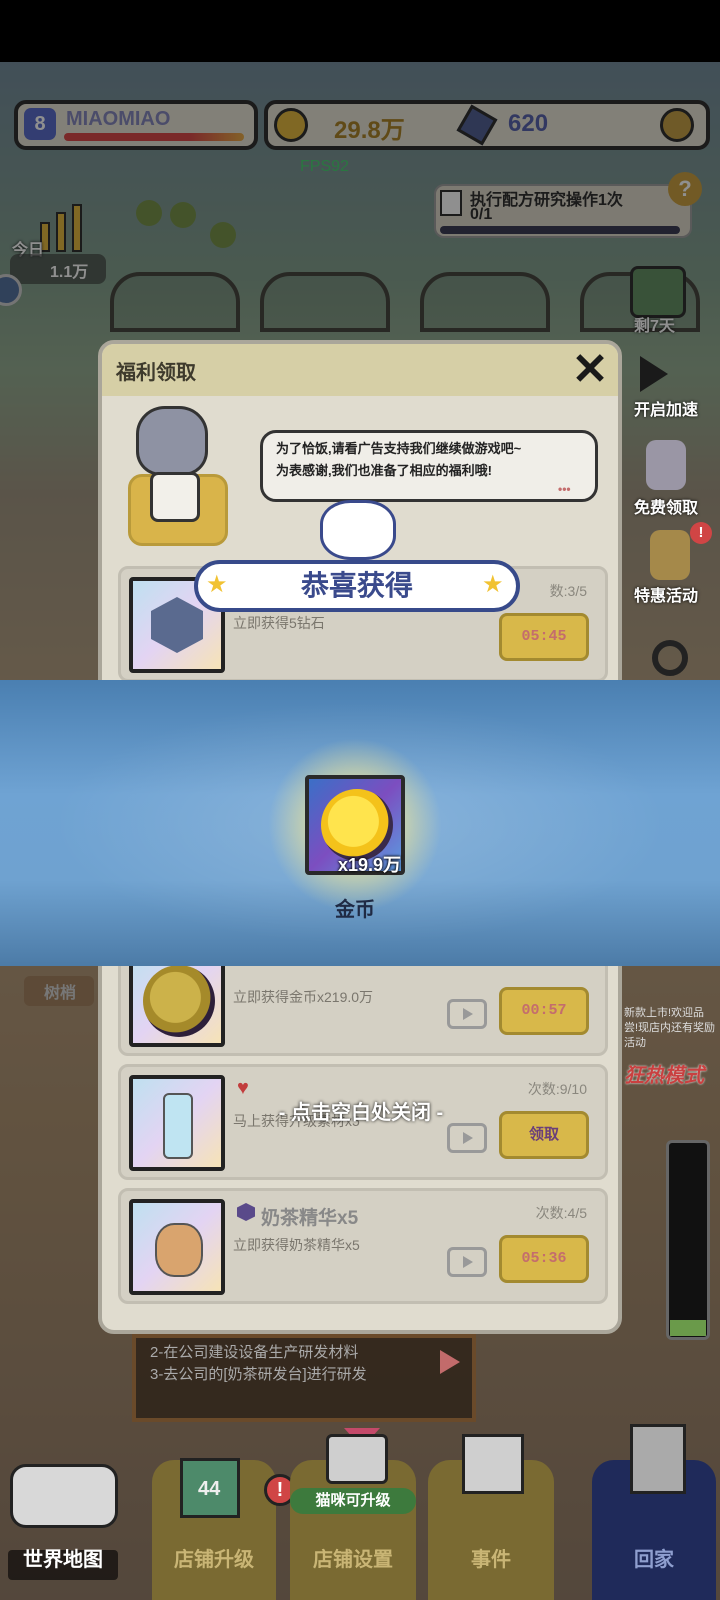  I want to click on claim-button: 领取, so click(544, 1135).